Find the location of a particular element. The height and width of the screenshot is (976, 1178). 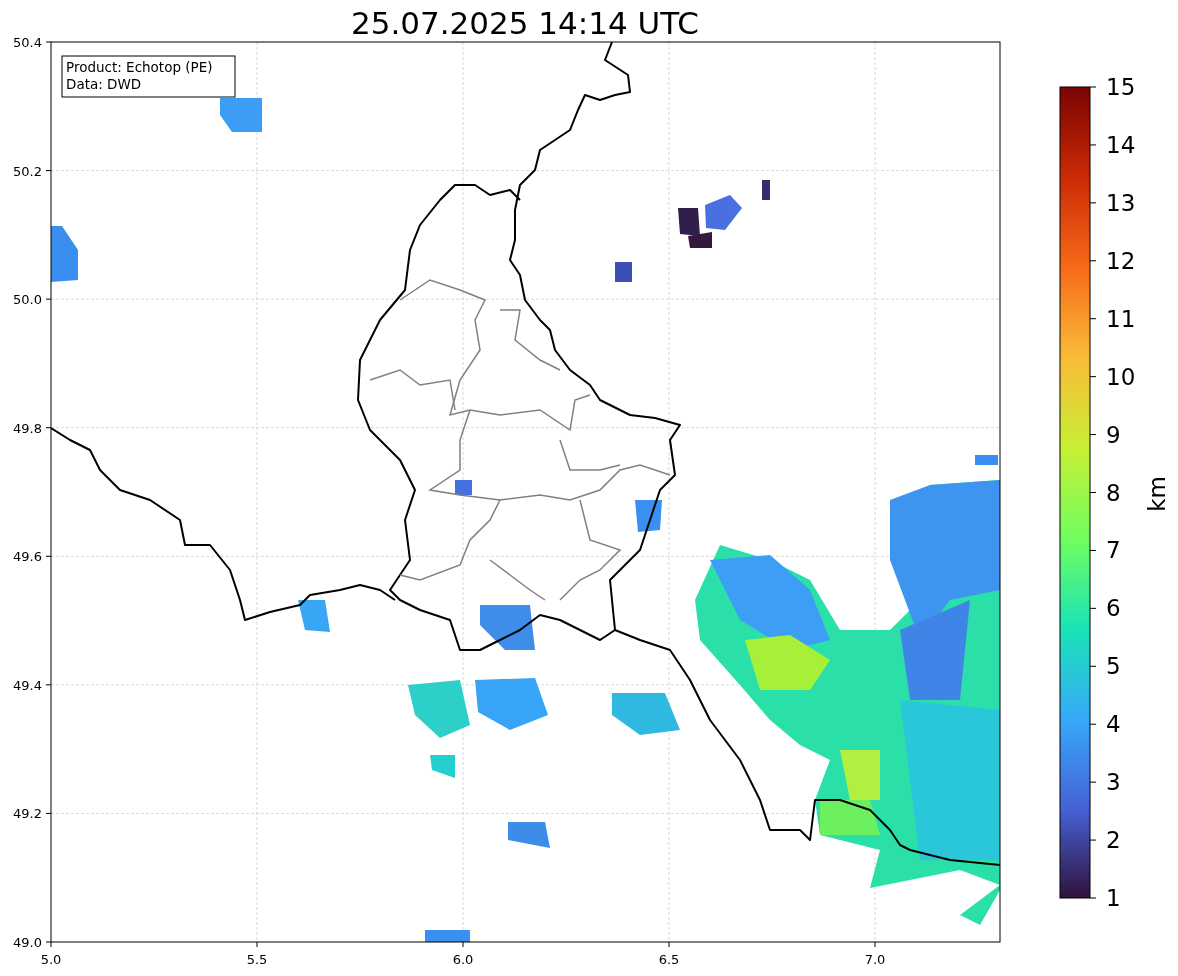

x-tick-label: 7.0 is located at coordinates (875, 959).